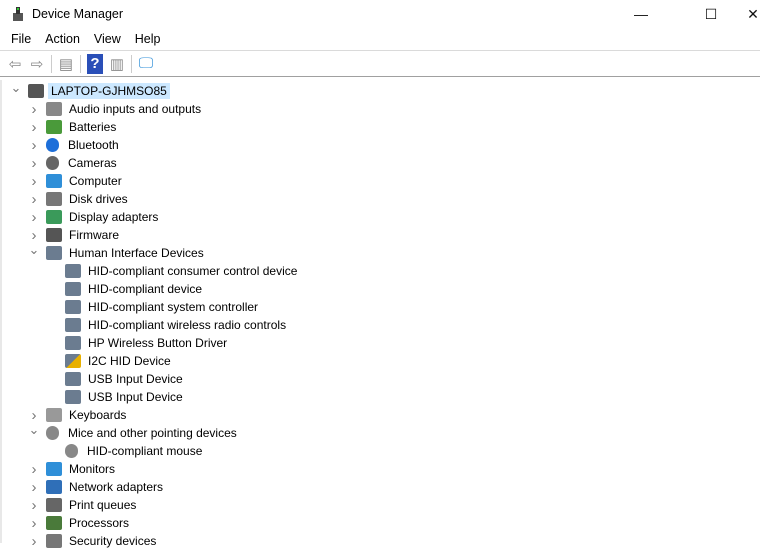  I want to click on tree-item: › Bluetooth, so click(75, 145).